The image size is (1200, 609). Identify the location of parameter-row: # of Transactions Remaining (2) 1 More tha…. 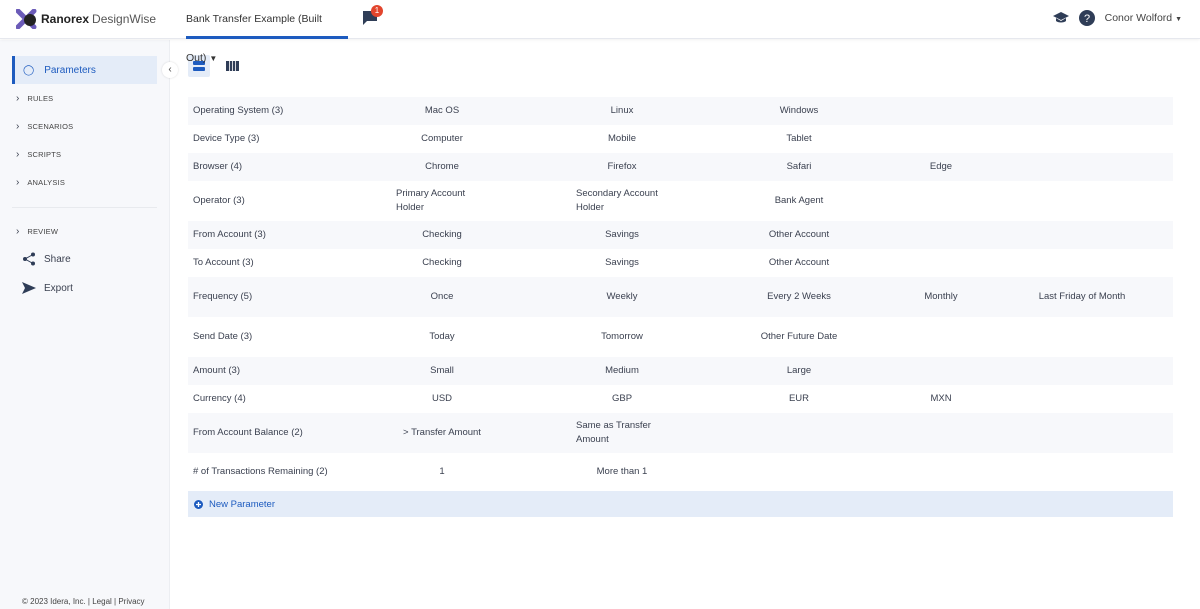
(680, 472).